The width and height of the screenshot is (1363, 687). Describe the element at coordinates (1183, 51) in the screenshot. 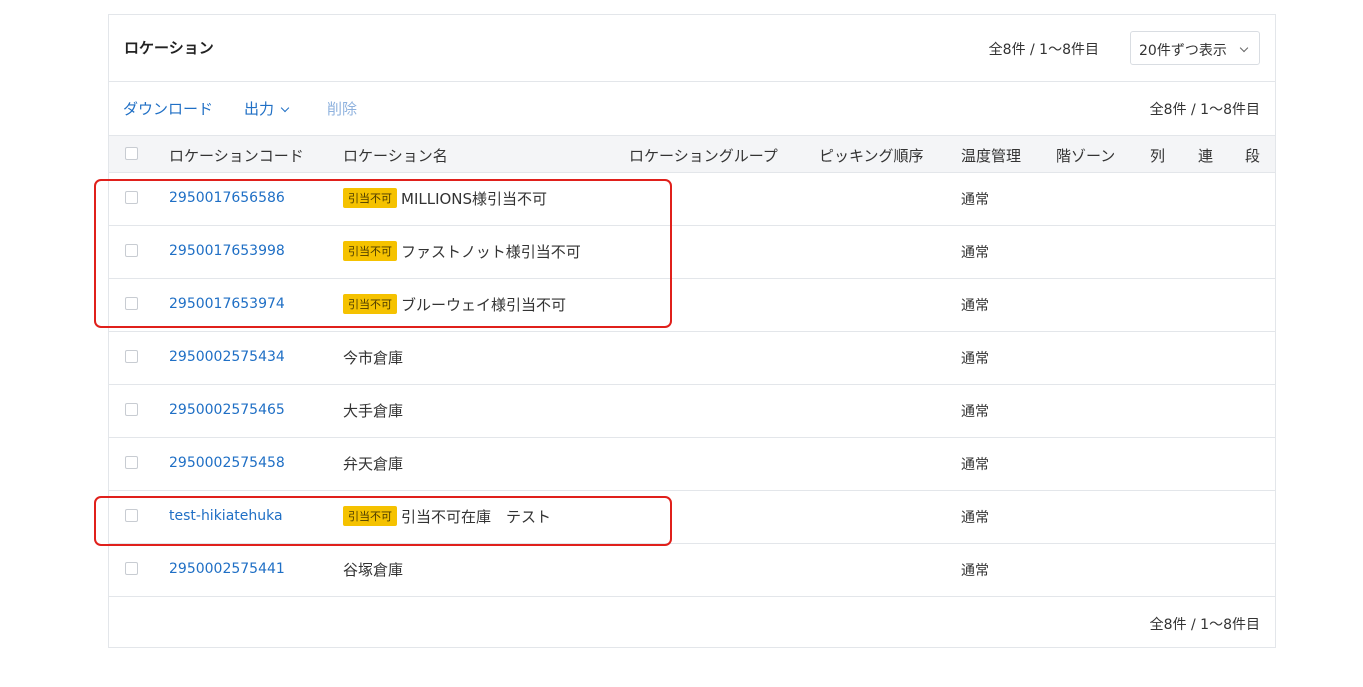

I see `per-page-value: 20件ずつ表示` at that location.